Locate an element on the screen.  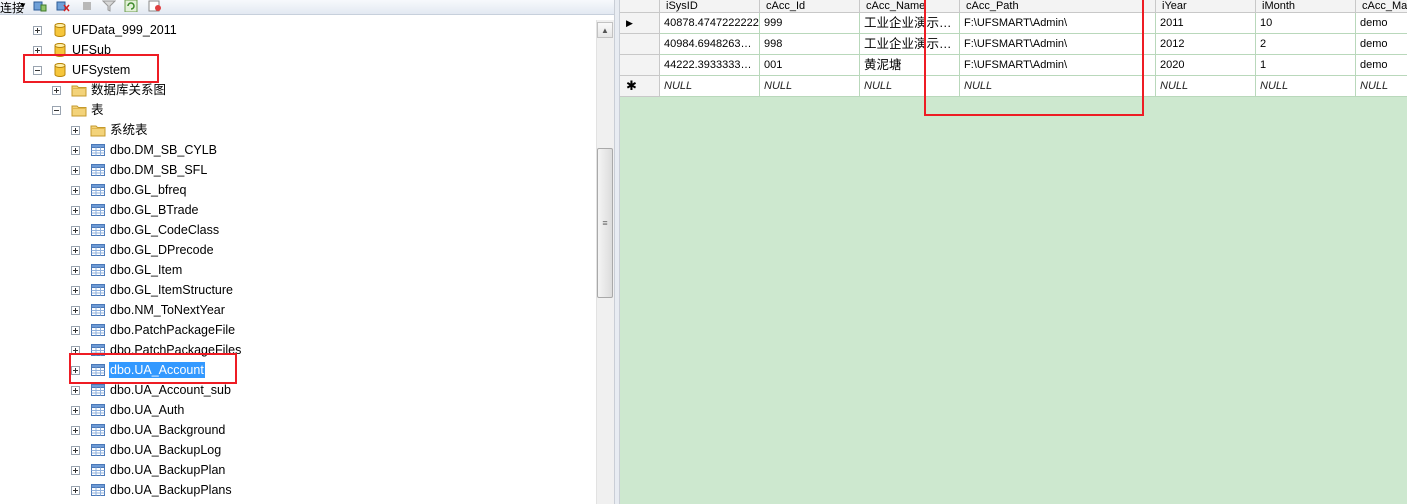
tree-node: dbo.UA_Account_sub is located at coordinates (151, 390).